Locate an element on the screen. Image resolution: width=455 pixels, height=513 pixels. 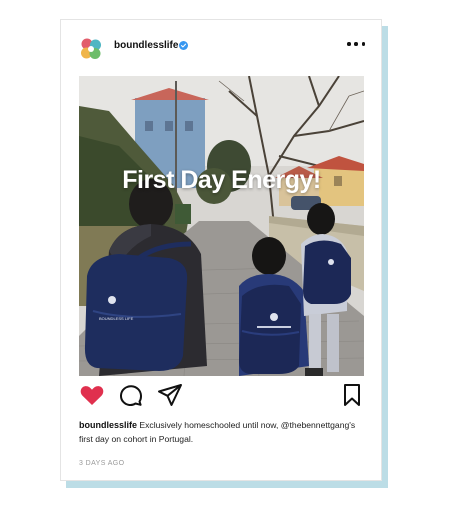
verified-badge-icon is located at coordinates (183, 45).